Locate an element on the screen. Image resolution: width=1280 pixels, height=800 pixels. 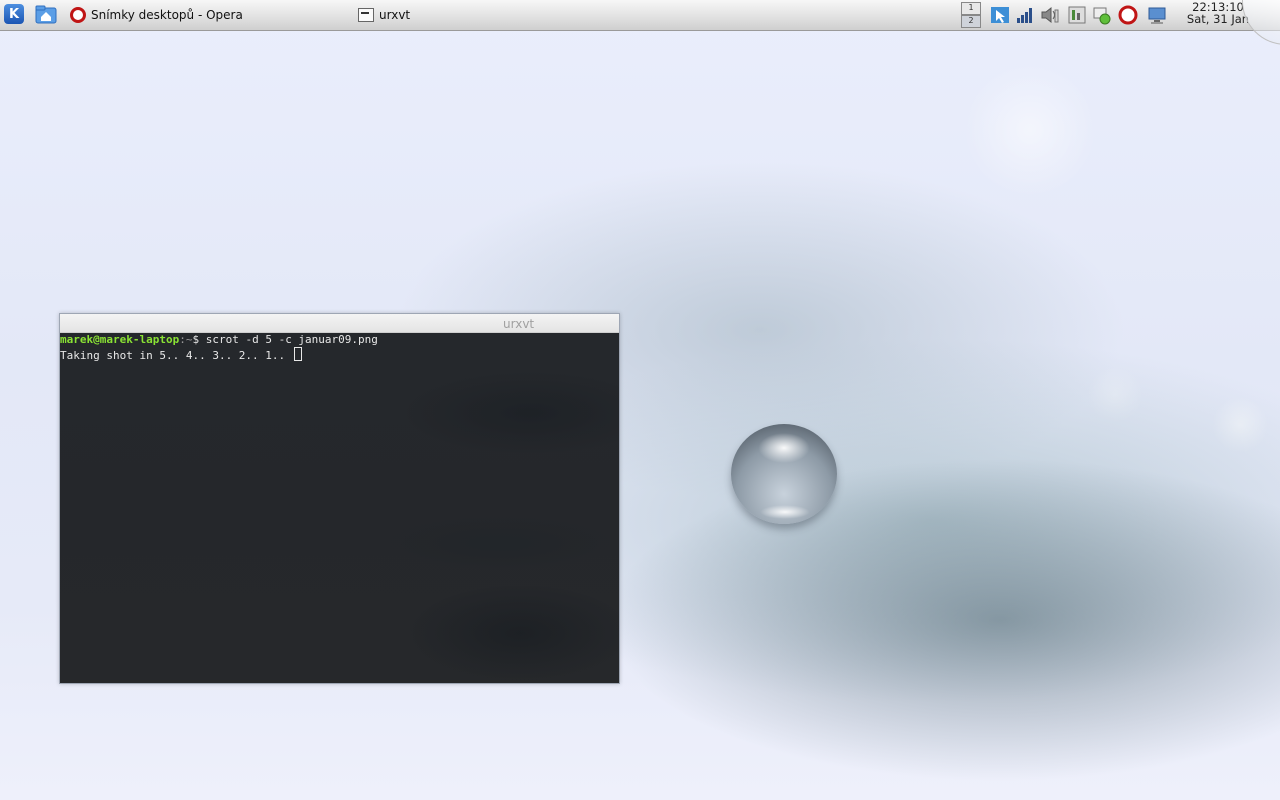
desktop-pager: 1 2 is located at coordinates (971, 15).